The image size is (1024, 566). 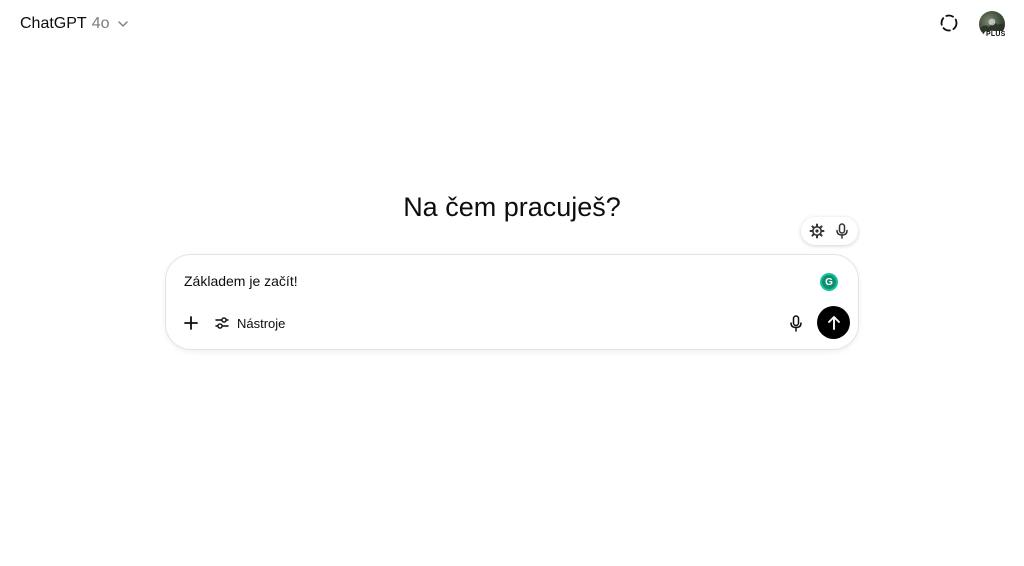 I want to click on app-name: ChatGPT, so click(x=53, y=23).